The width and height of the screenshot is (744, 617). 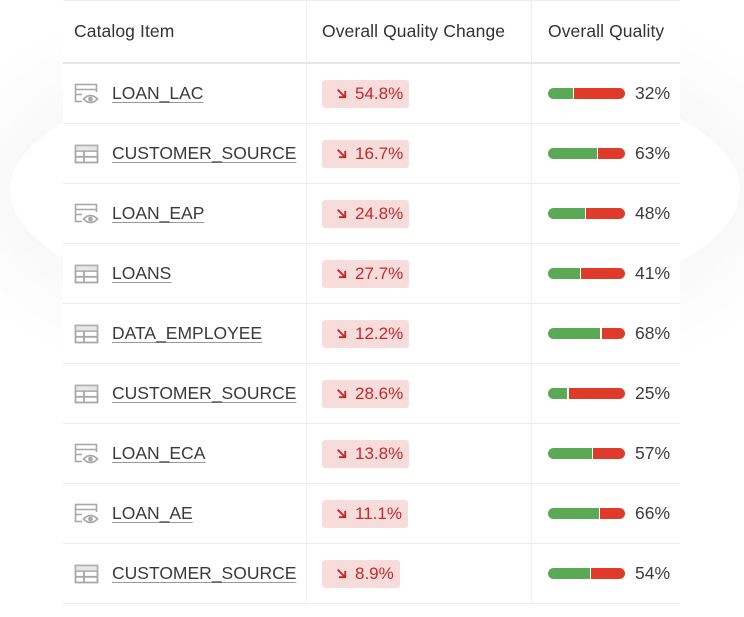 I want to click on quality-change-badge: 8.9%, so click(x=361, y=573).